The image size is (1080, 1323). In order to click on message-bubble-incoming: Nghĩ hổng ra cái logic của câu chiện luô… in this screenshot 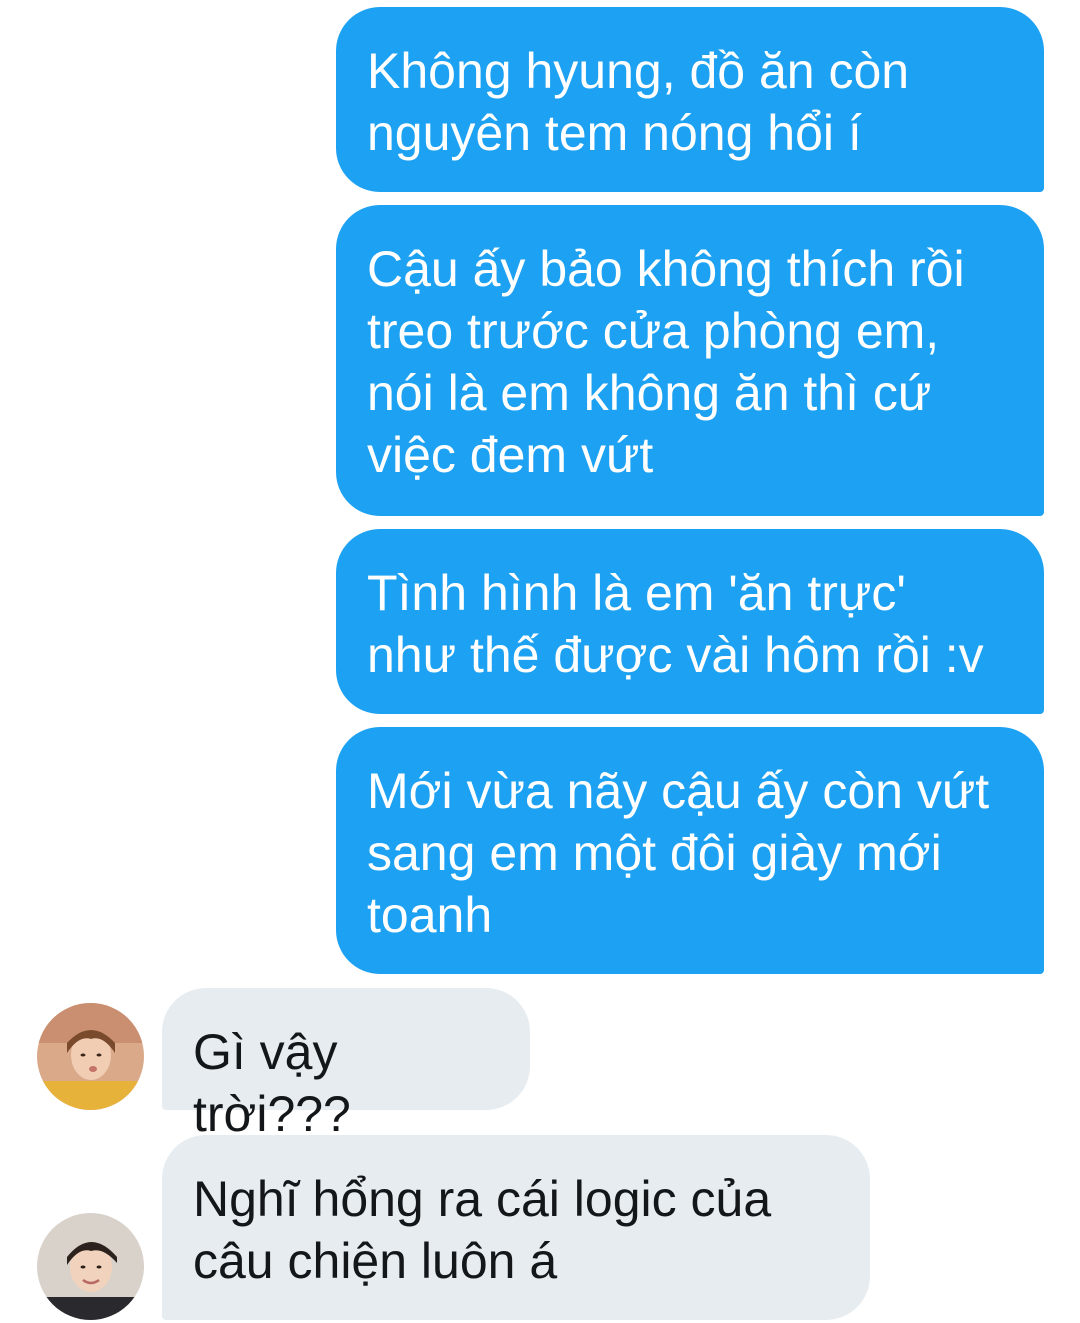, I will do `click(516, 1227)`.